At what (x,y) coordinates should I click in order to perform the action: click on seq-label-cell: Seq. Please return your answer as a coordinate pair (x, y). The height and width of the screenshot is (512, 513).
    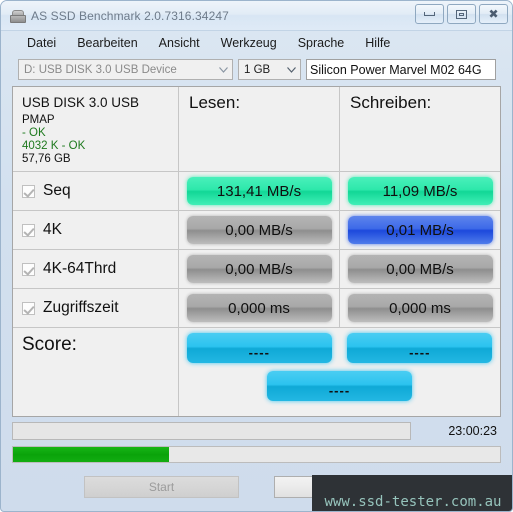
    Looking at the image, I should click on (96, 191).